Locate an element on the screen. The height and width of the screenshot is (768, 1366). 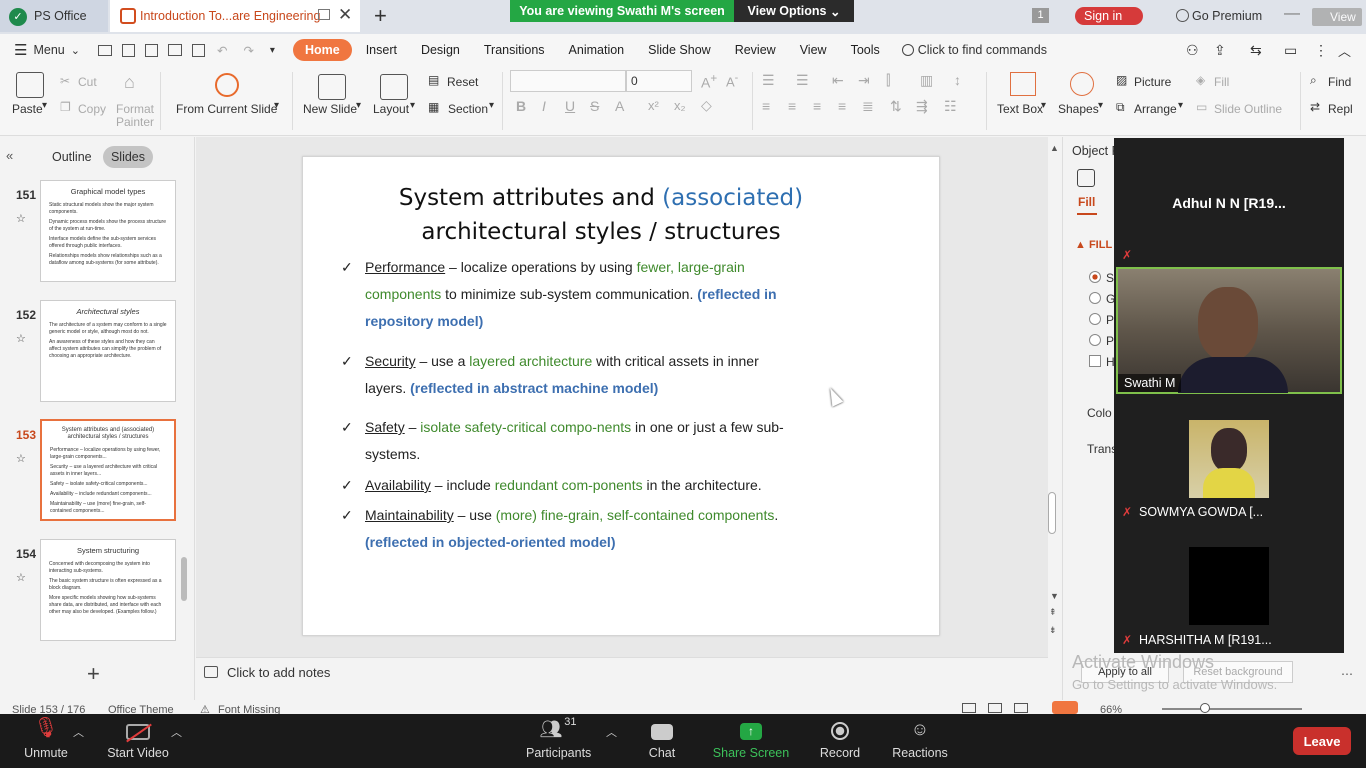
redo-icon: ↷ is located at coordinates (248, 50).